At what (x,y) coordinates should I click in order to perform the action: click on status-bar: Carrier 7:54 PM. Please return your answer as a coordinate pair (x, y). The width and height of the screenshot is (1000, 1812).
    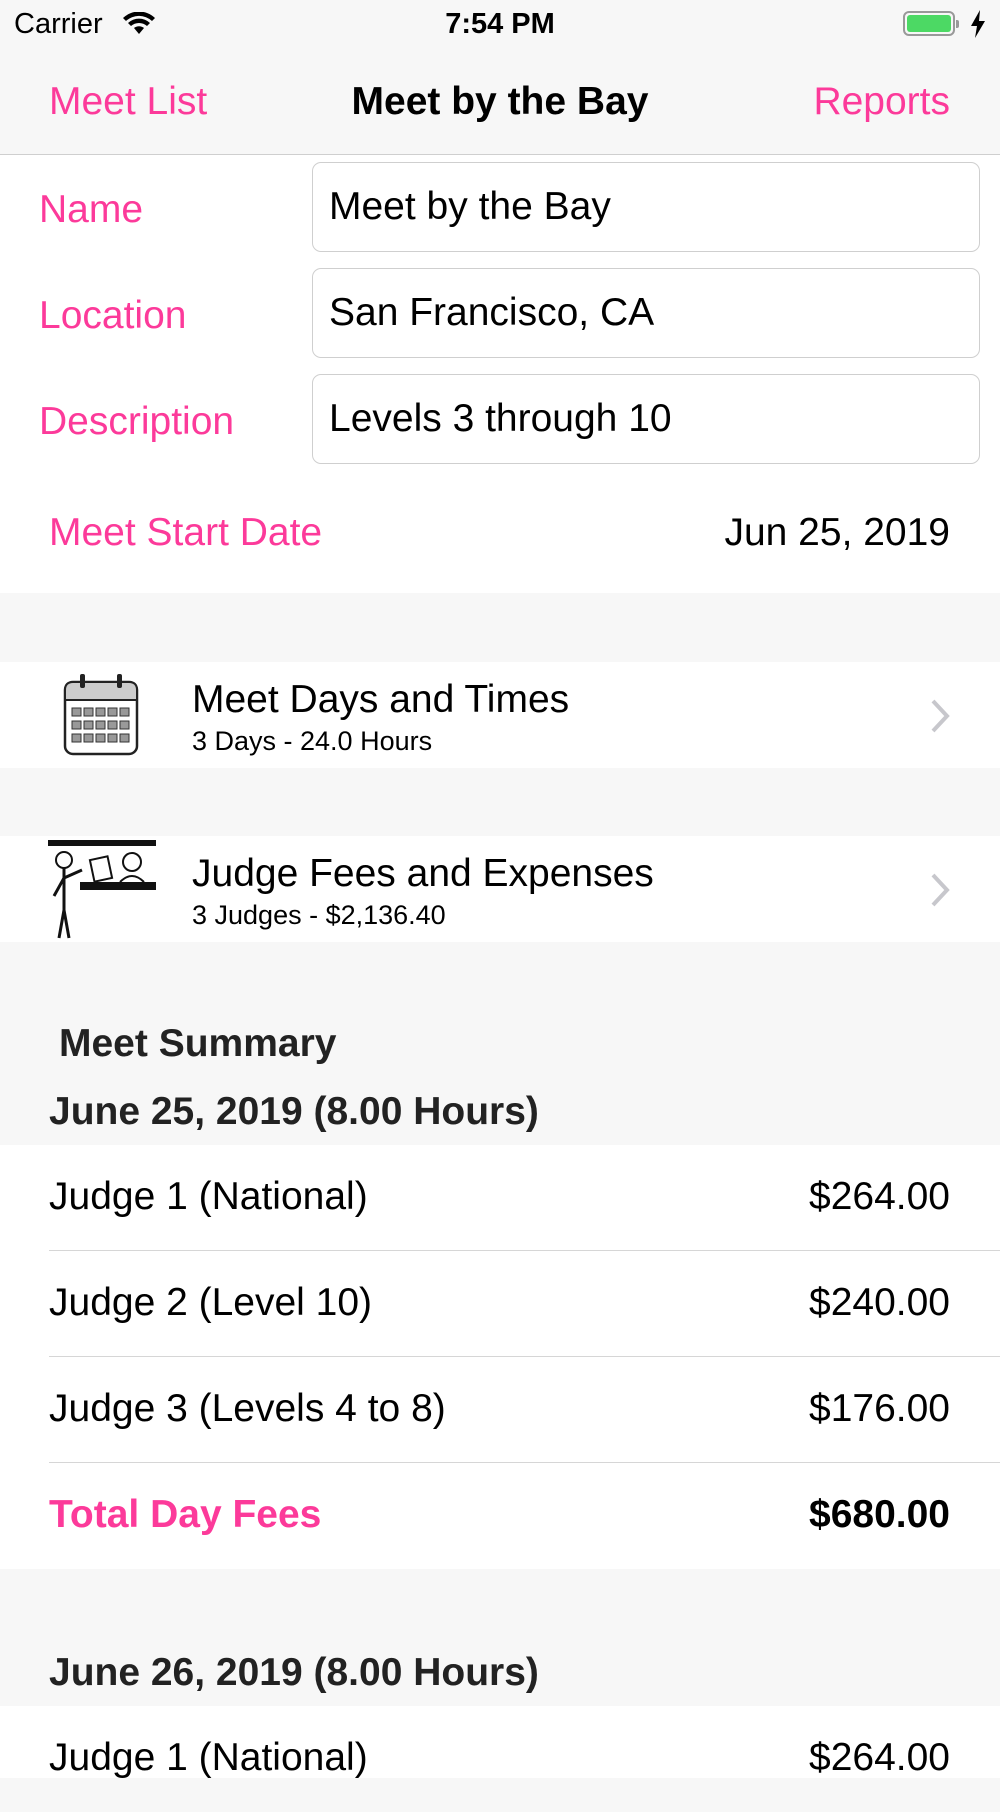
    Looking at the image, I should click on (500, 25).